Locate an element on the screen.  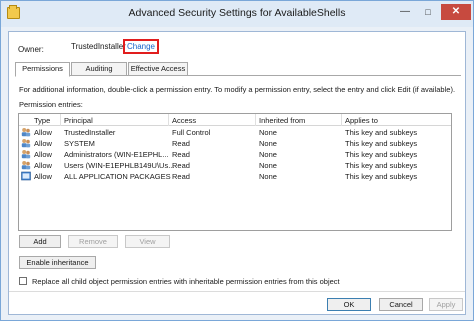
view-button: View is located at coordinates (147, 241).